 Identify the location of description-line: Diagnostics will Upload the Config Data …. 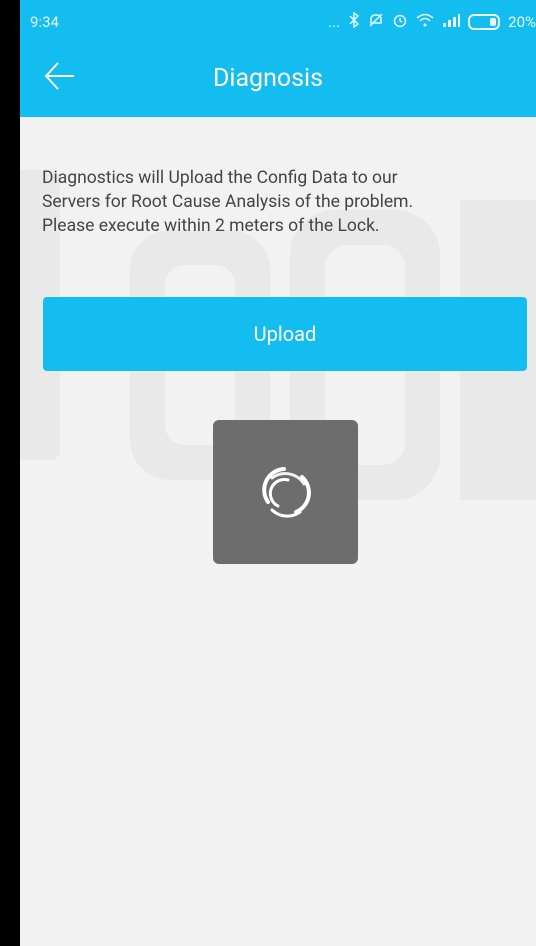
(220, 178).